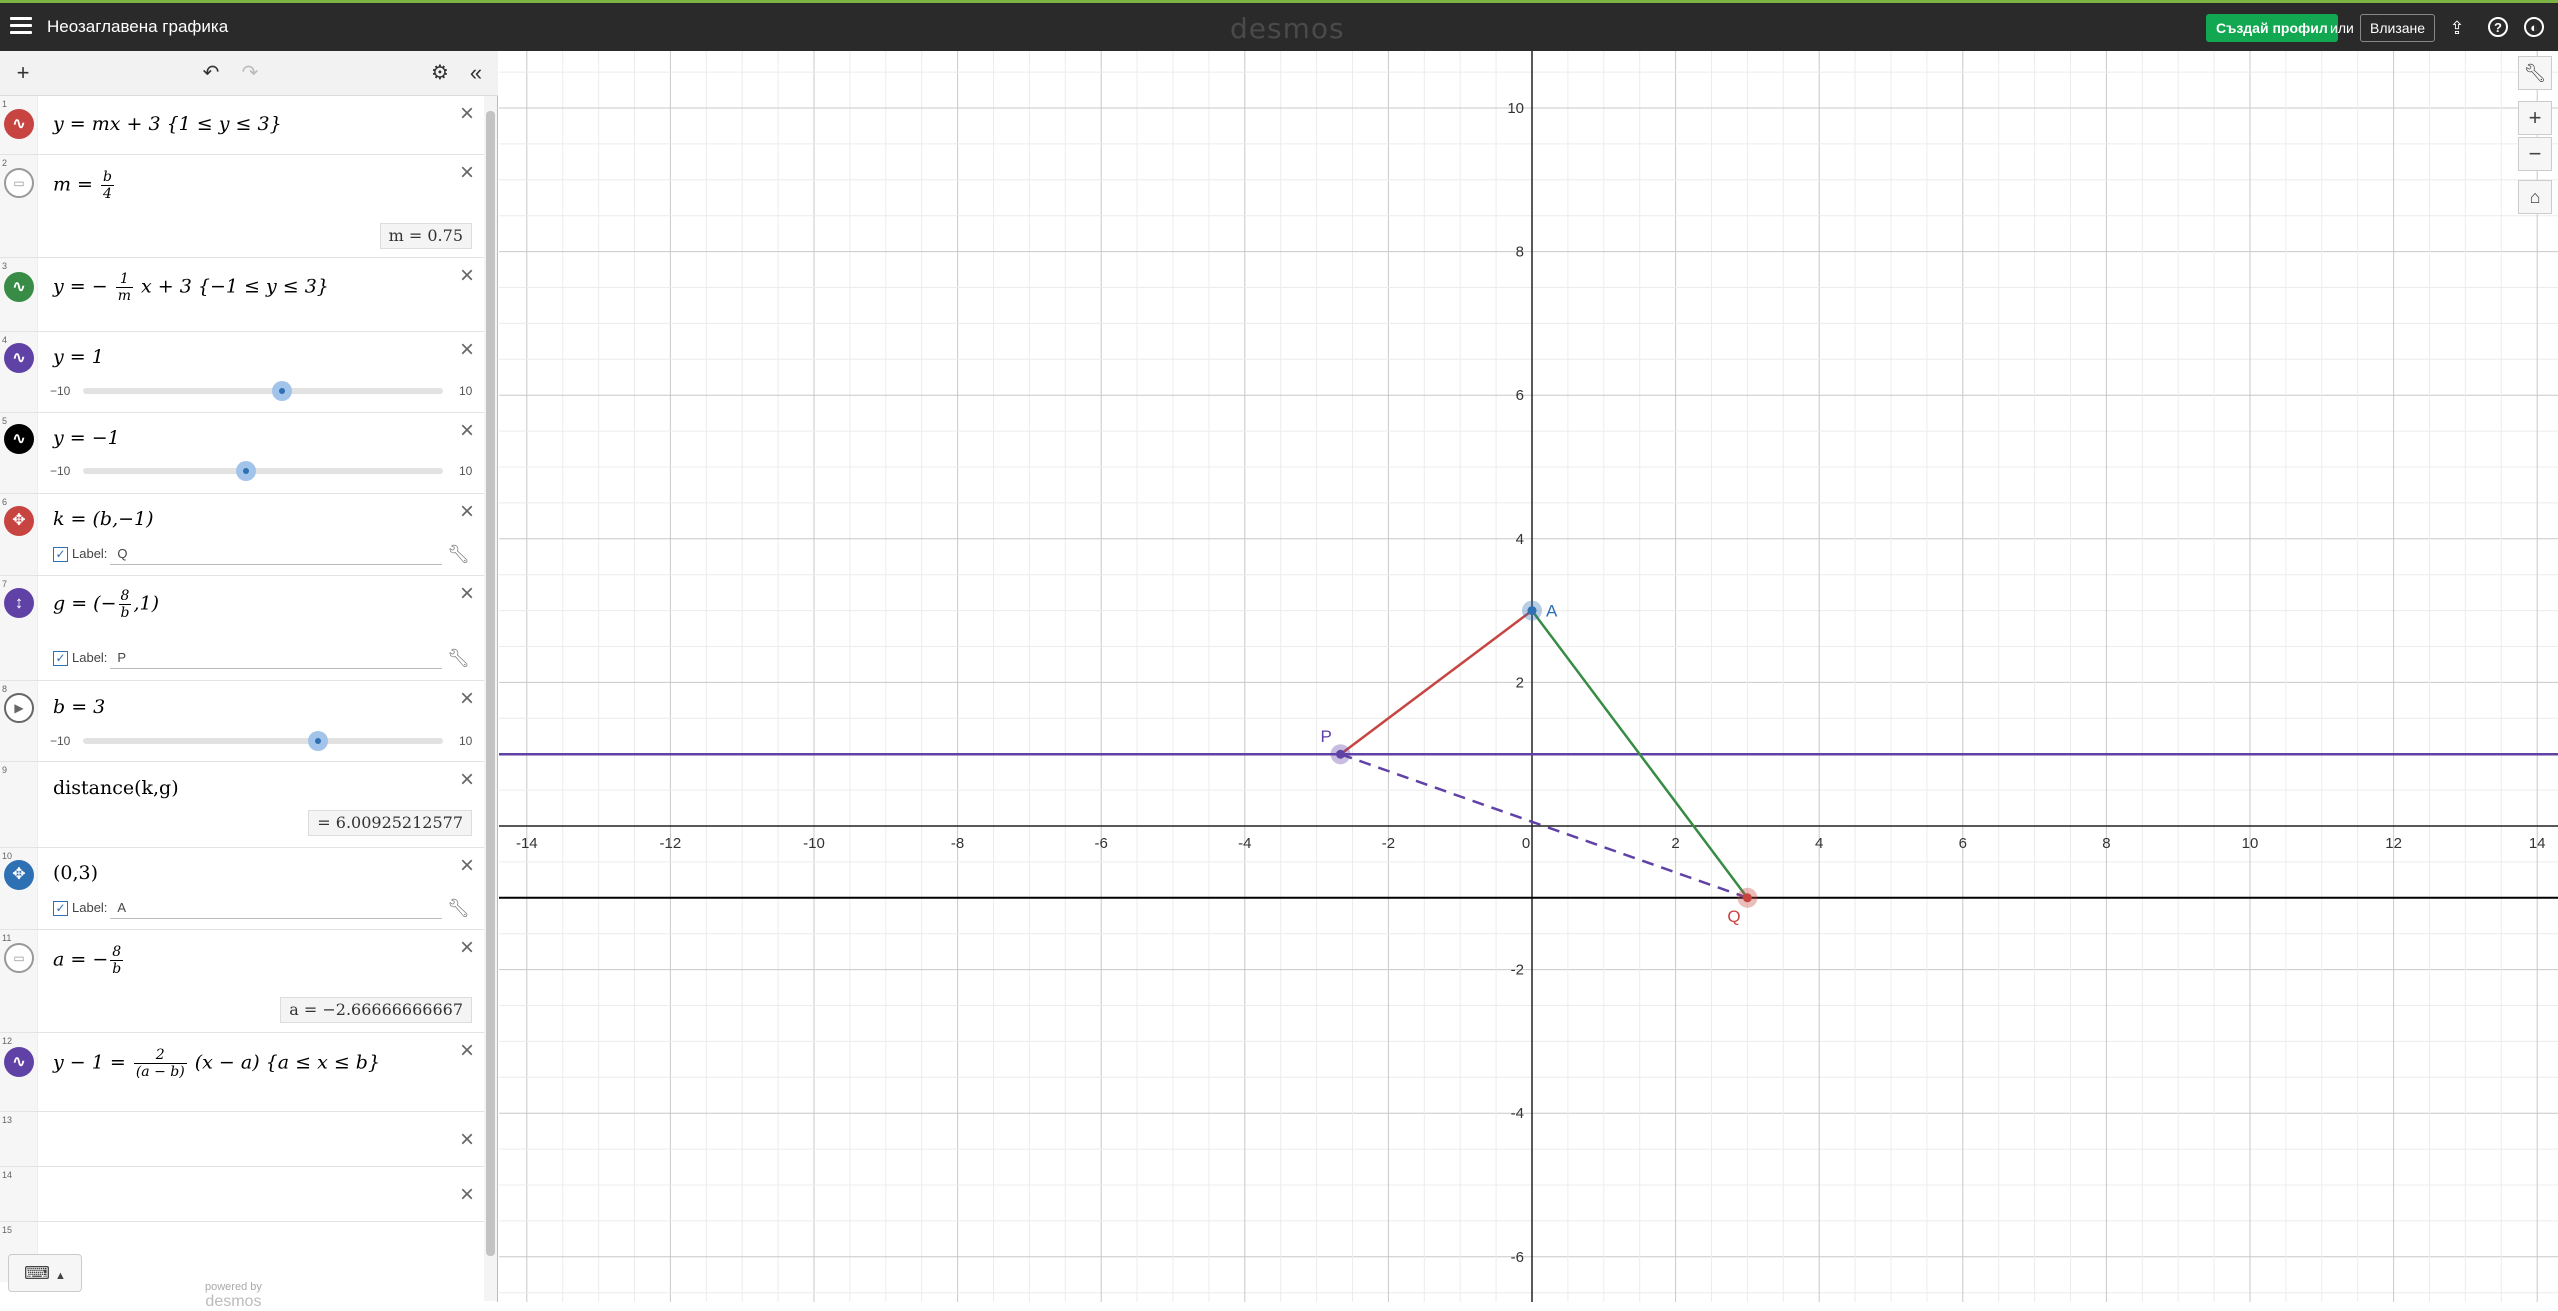  Describe the element at coordinates (121, 657) in the screenshot. I see `label-input: P` at that location.